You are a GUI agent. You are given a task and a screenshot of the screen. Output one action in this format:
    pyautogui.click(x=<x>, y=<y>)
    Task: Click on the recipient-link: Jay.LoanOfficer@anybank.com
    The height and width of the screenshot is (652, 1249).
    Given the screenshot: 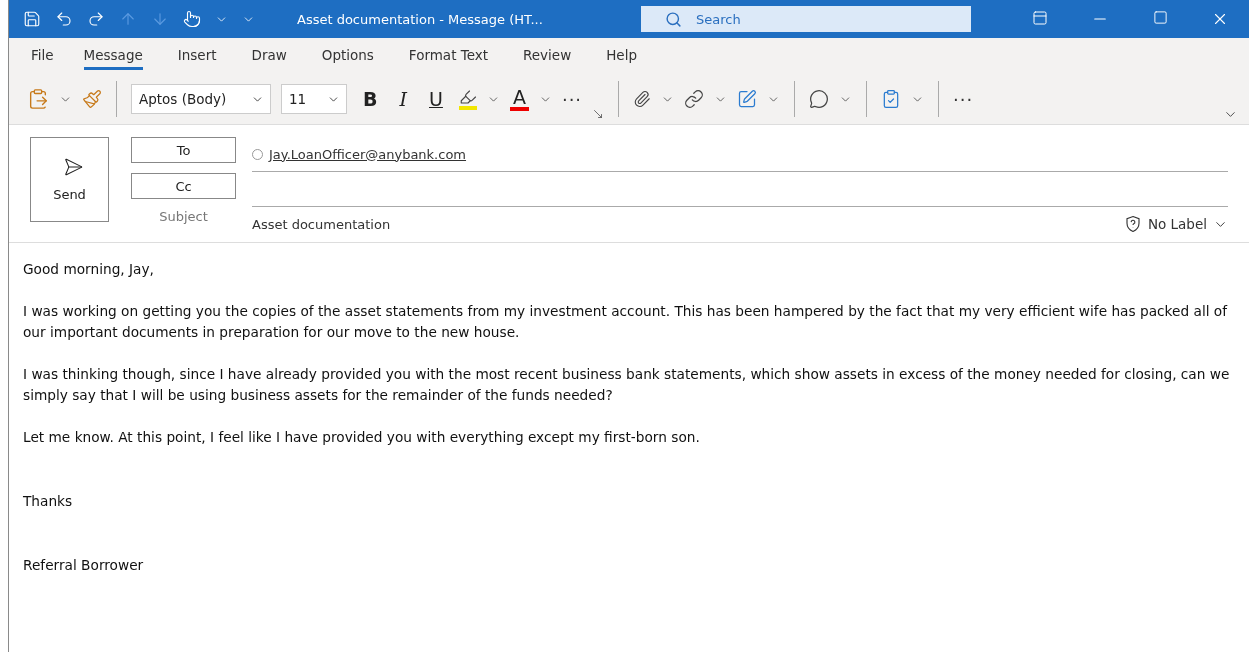 What is the action you would take?
    pyautogui.click(x=368, y=154)
    